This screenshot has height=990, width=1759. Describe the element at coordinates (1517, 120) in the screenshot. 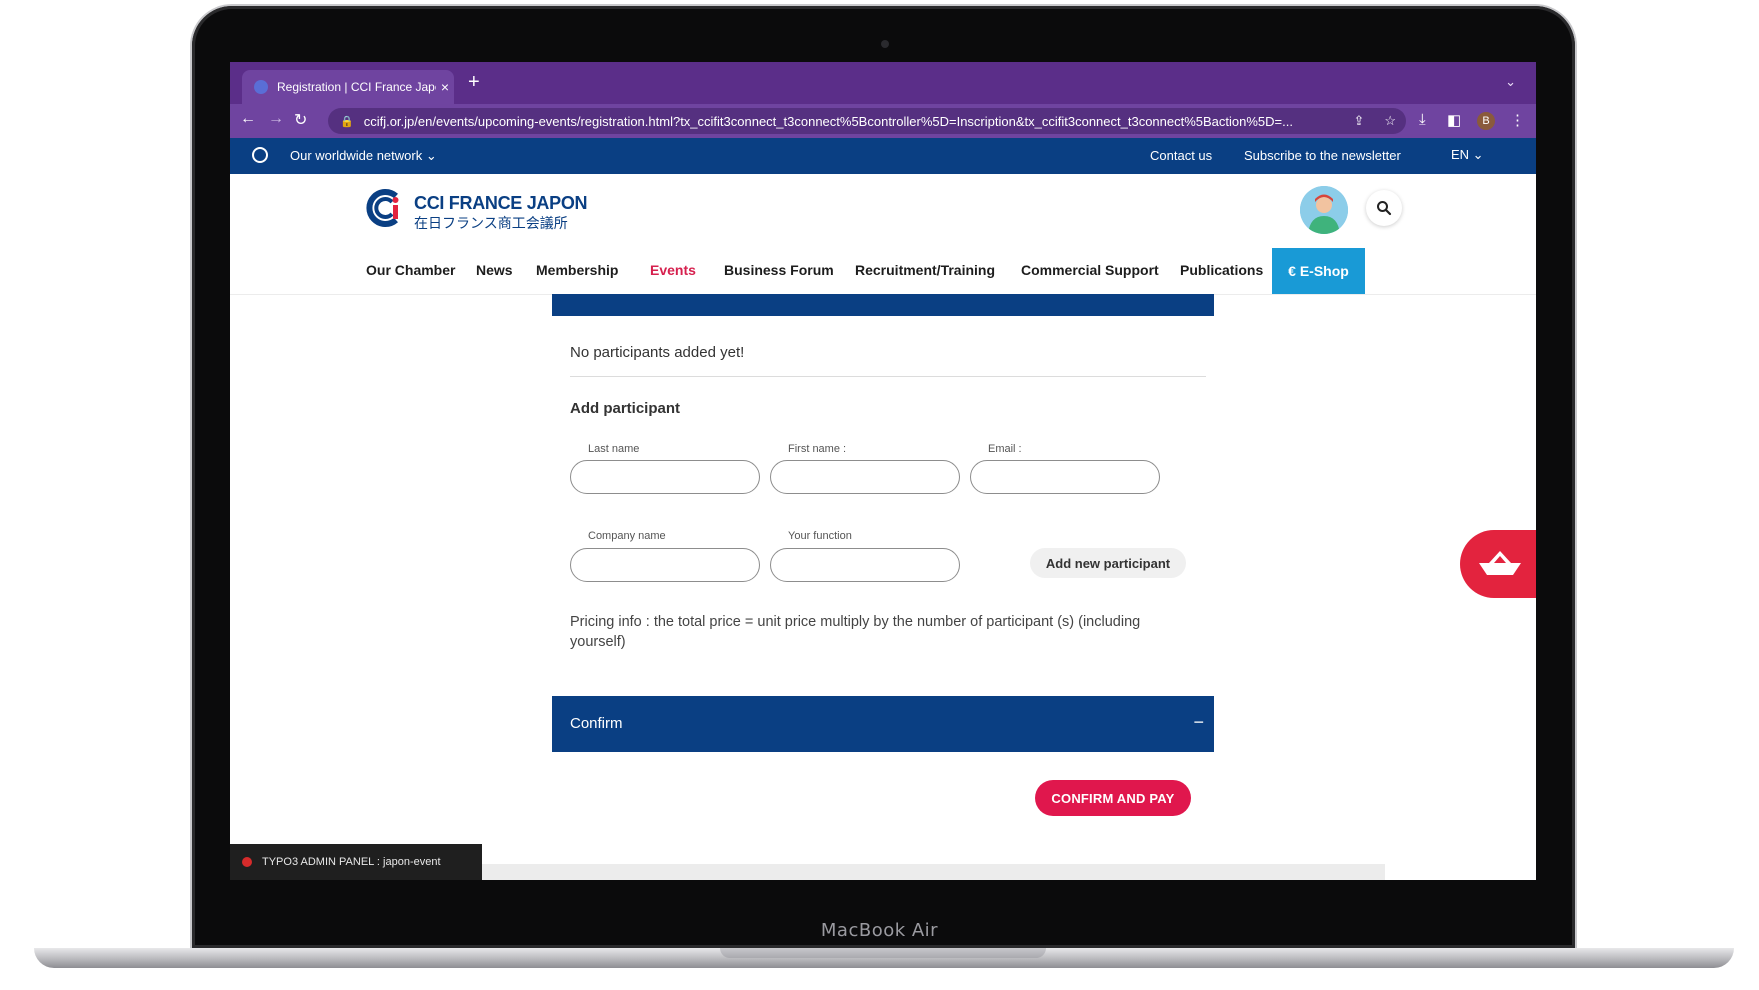

I see `more-menu-icon: ⋮` at that location.